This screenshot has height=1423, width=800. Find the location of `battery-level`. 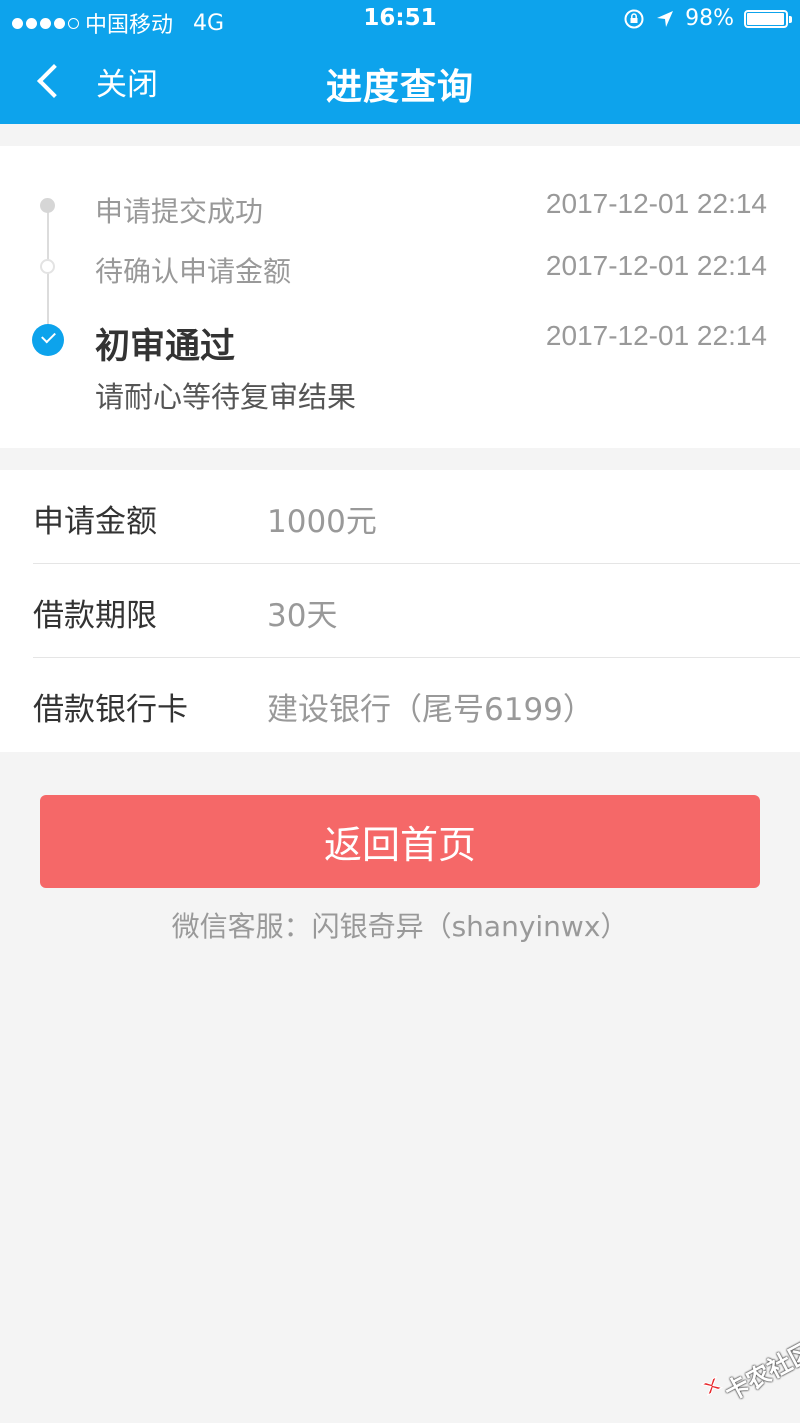

battery-level is located at coordinates (766, 18).